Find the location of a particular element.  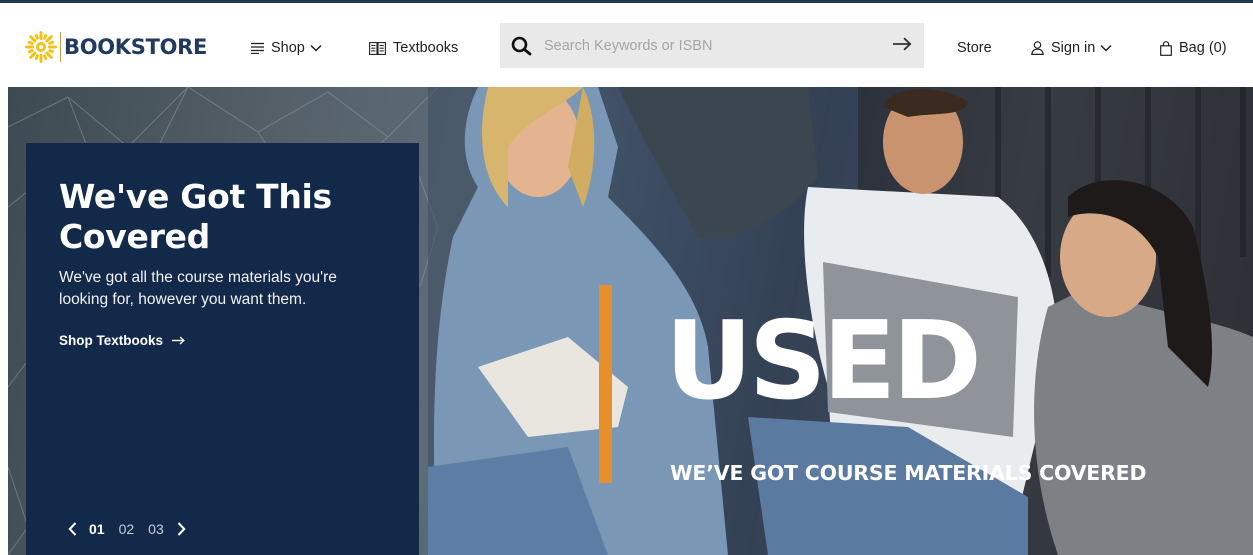

shop-textbooks-link: Shop Textbooks is located at coordinates (122, 340).